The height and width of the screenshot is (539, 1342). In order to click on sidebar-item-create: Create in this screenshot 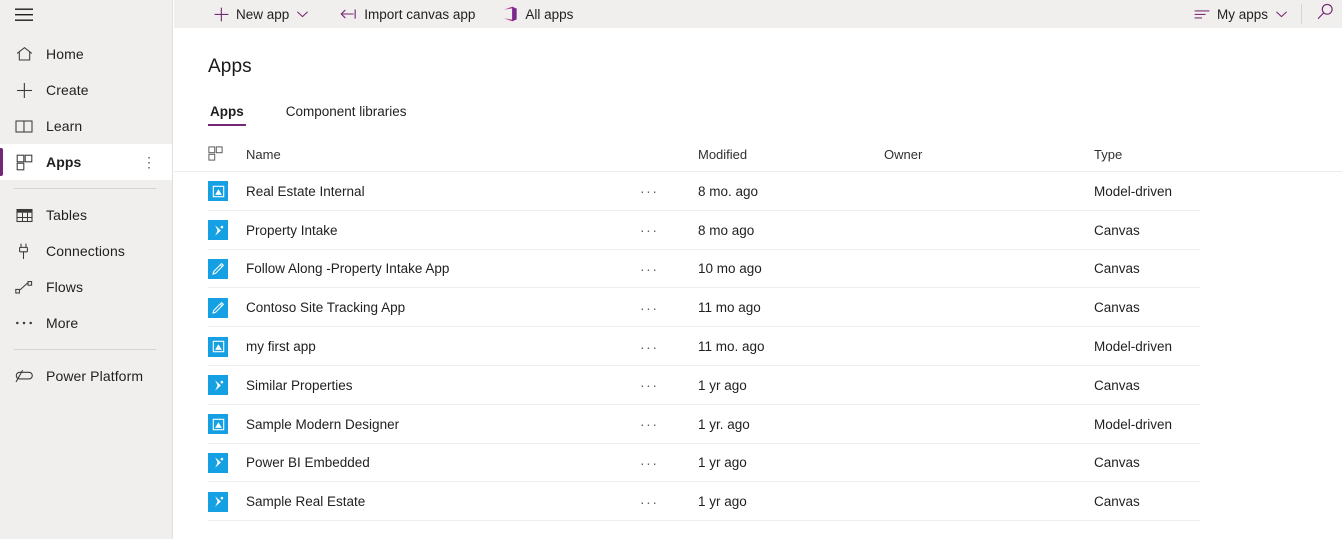, I will do `click(86, 90)`.